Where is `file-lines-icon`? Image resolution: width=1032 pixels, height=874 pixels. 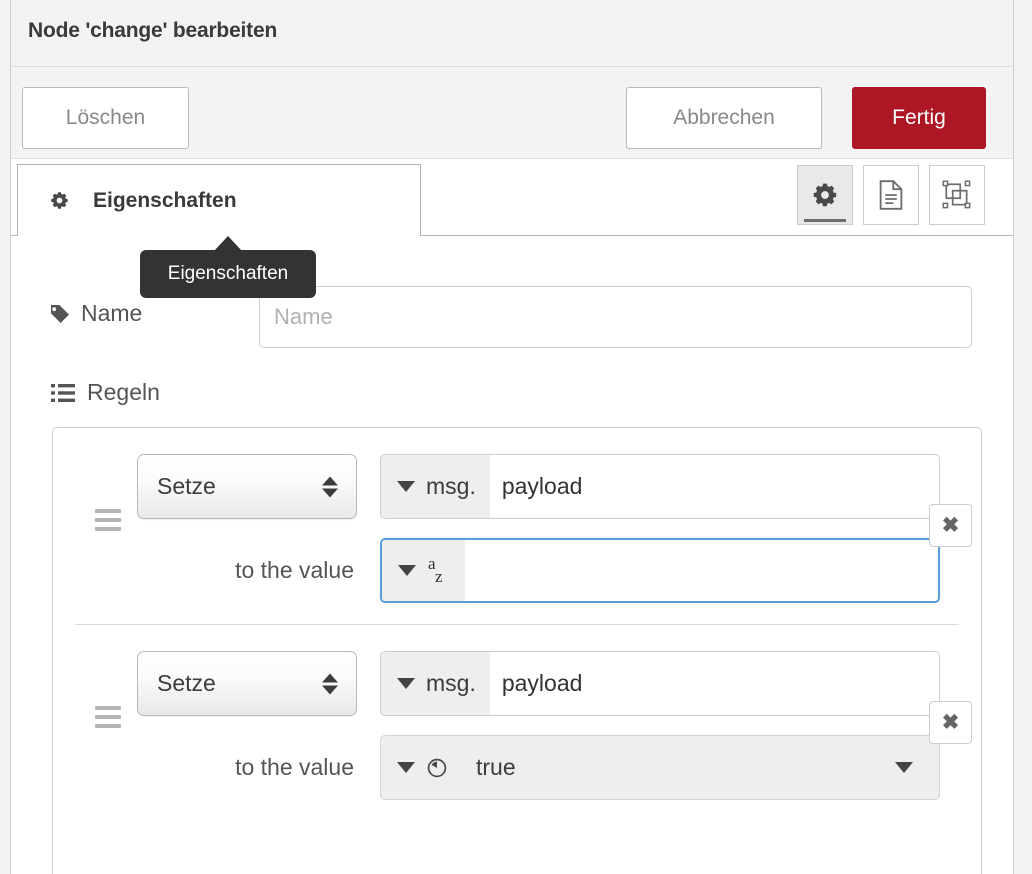 file-lines-icon is located at coordinates (891, 195).